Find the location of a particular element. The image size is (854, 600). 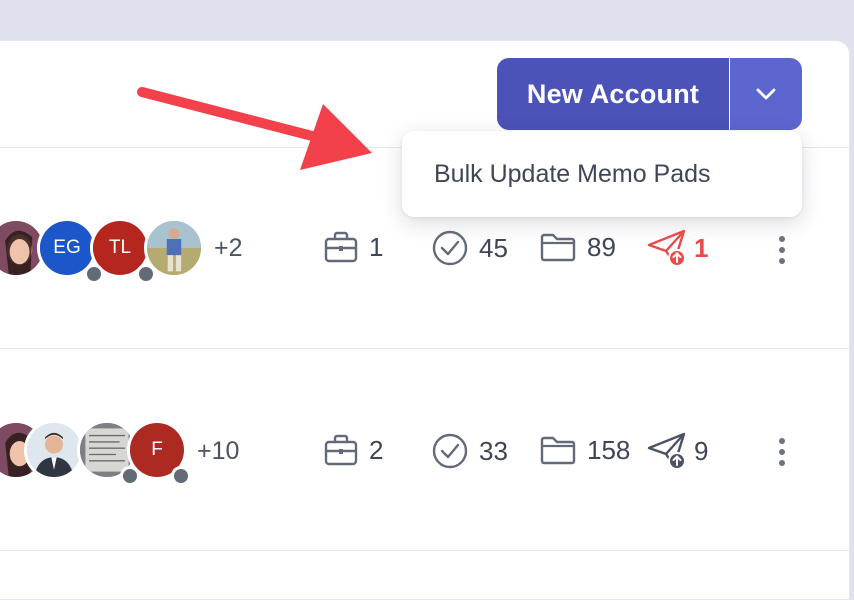

user-photo-icon is located at coordinates (54, 450).